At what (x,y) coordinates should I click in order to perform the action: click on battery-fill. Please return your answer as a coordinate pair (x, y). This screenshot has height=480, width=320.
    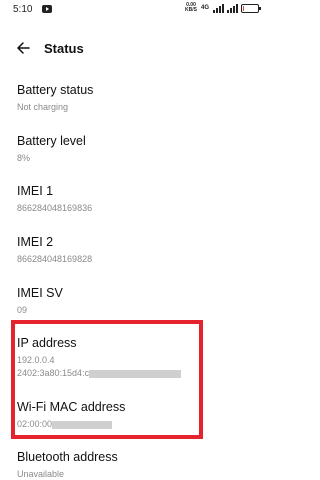
    Looking at the image, I should click on (243, 8).